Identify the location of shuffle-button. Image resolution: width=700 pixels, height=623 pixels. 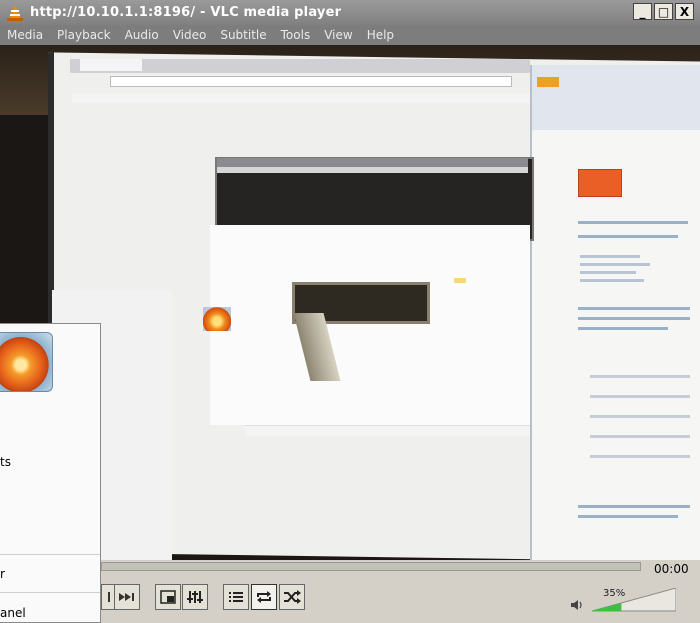
(292, 597).